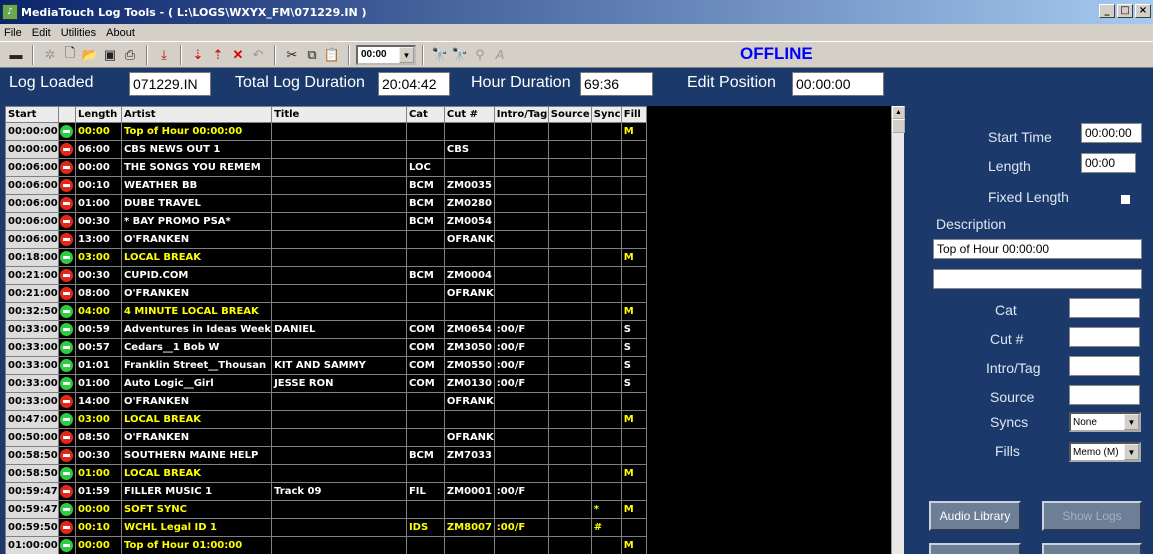  Describe the element at coordinates (454, 509) in the screenshot. I see `table-row: 00:59:47 00:00 SOFT SYNC * M` at that location.